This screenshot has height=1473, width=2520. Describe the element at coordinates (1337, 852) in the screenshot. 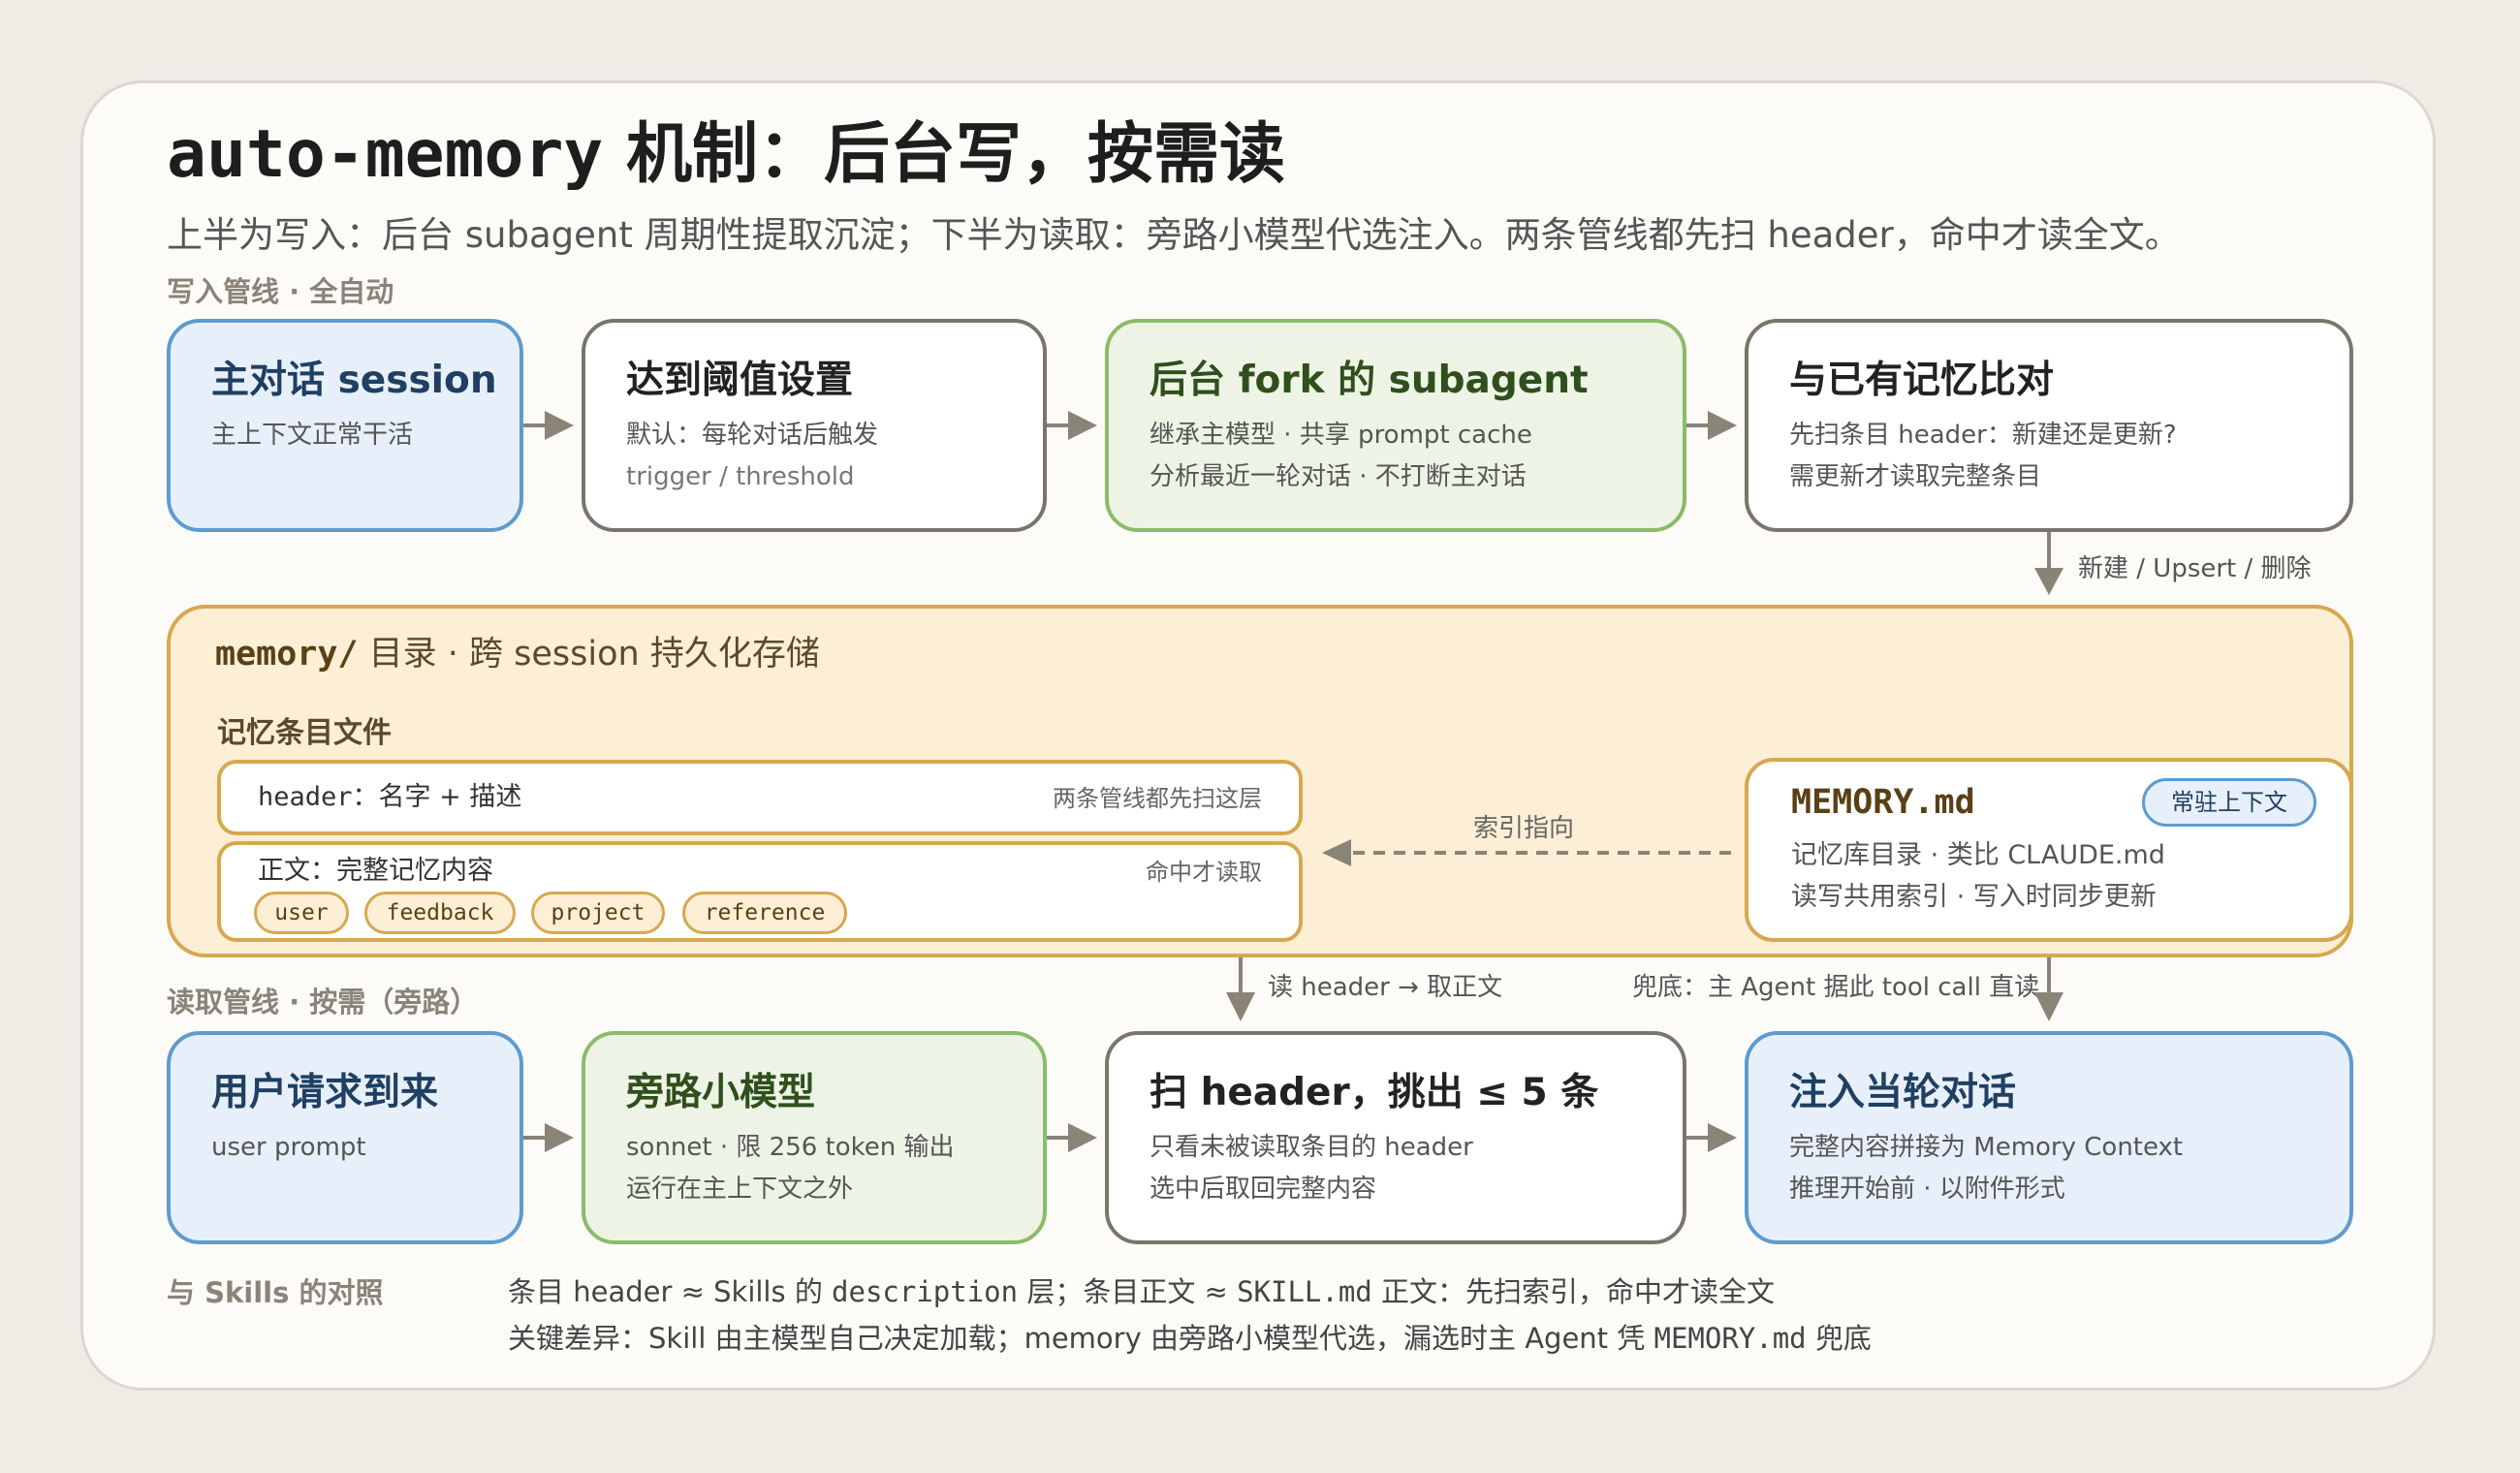

I see `arrowhead-index-pointer` at that location.